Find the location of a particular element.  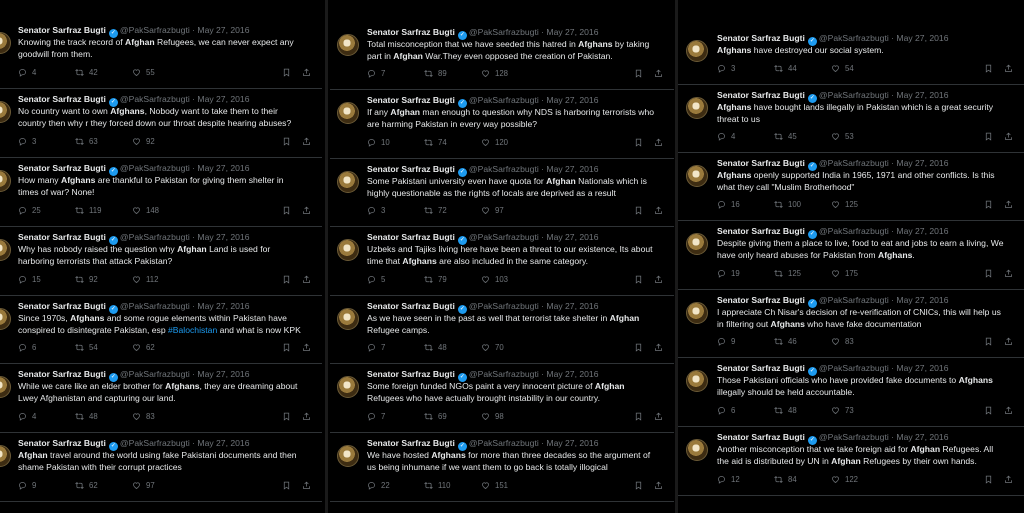

hashtag-link: #Balochistan is located at coordinates (192, 330).